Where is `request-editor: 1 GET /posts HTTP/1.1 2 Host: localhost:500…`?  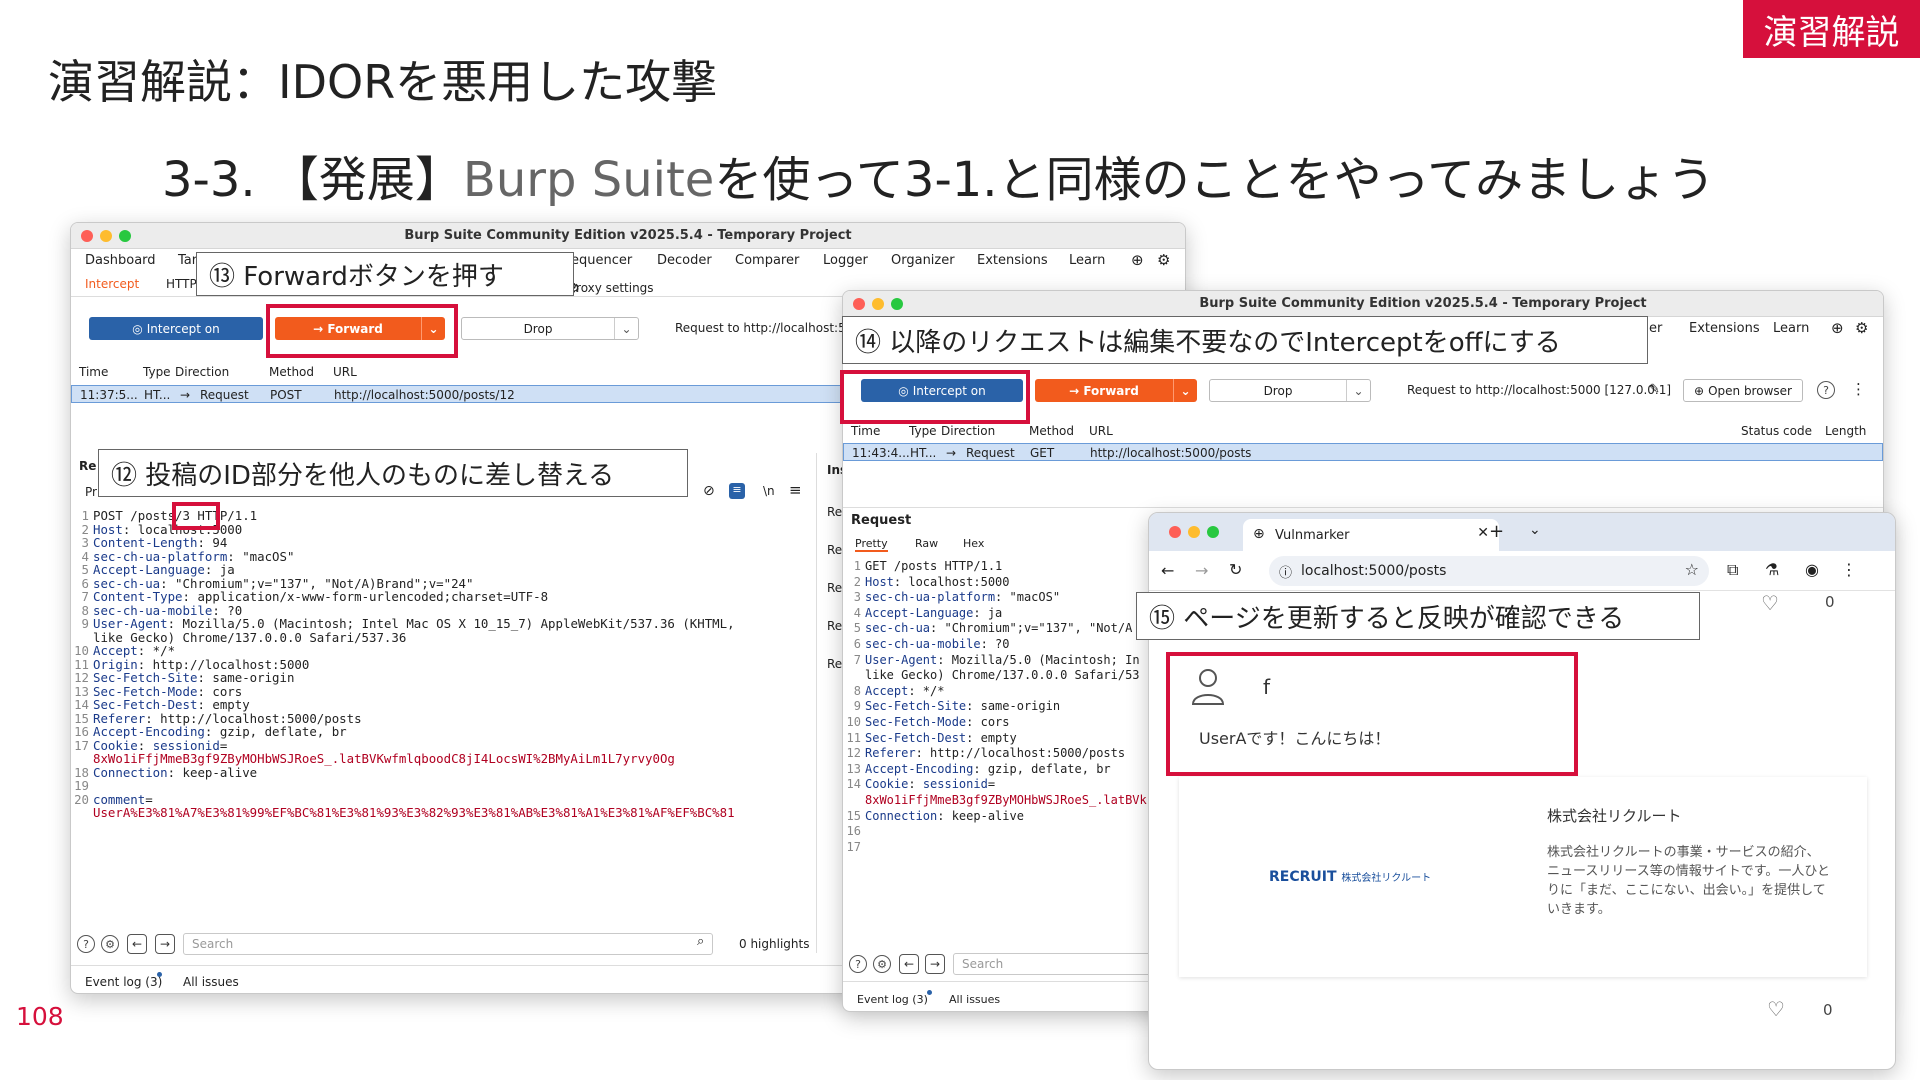 request-editor: 1 GET /posts HTTP/1.1 2 Host: localhost:500… is located at coordinates (995, 706).